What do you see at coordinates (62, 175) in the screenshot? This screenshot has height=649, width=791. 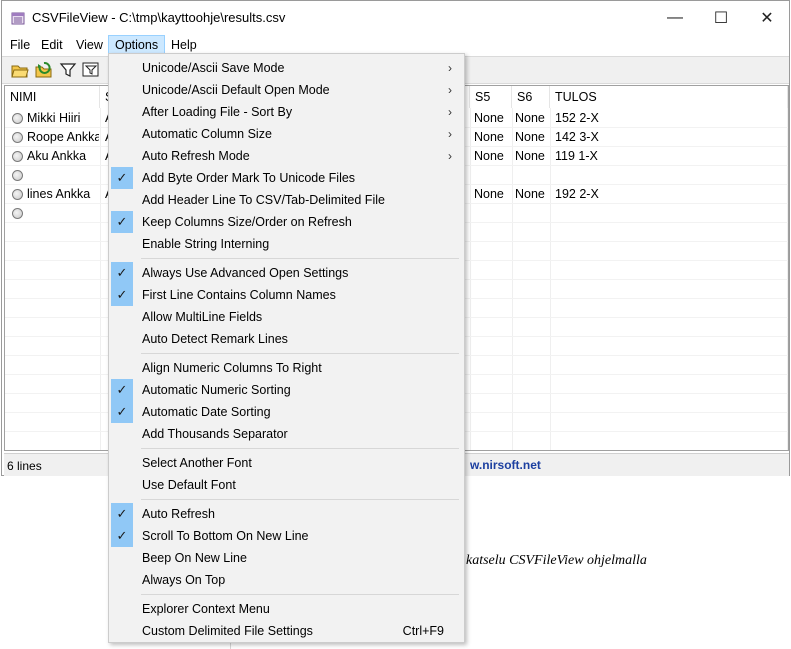 I see `cell-nimi` at bounding box center [62, 175].